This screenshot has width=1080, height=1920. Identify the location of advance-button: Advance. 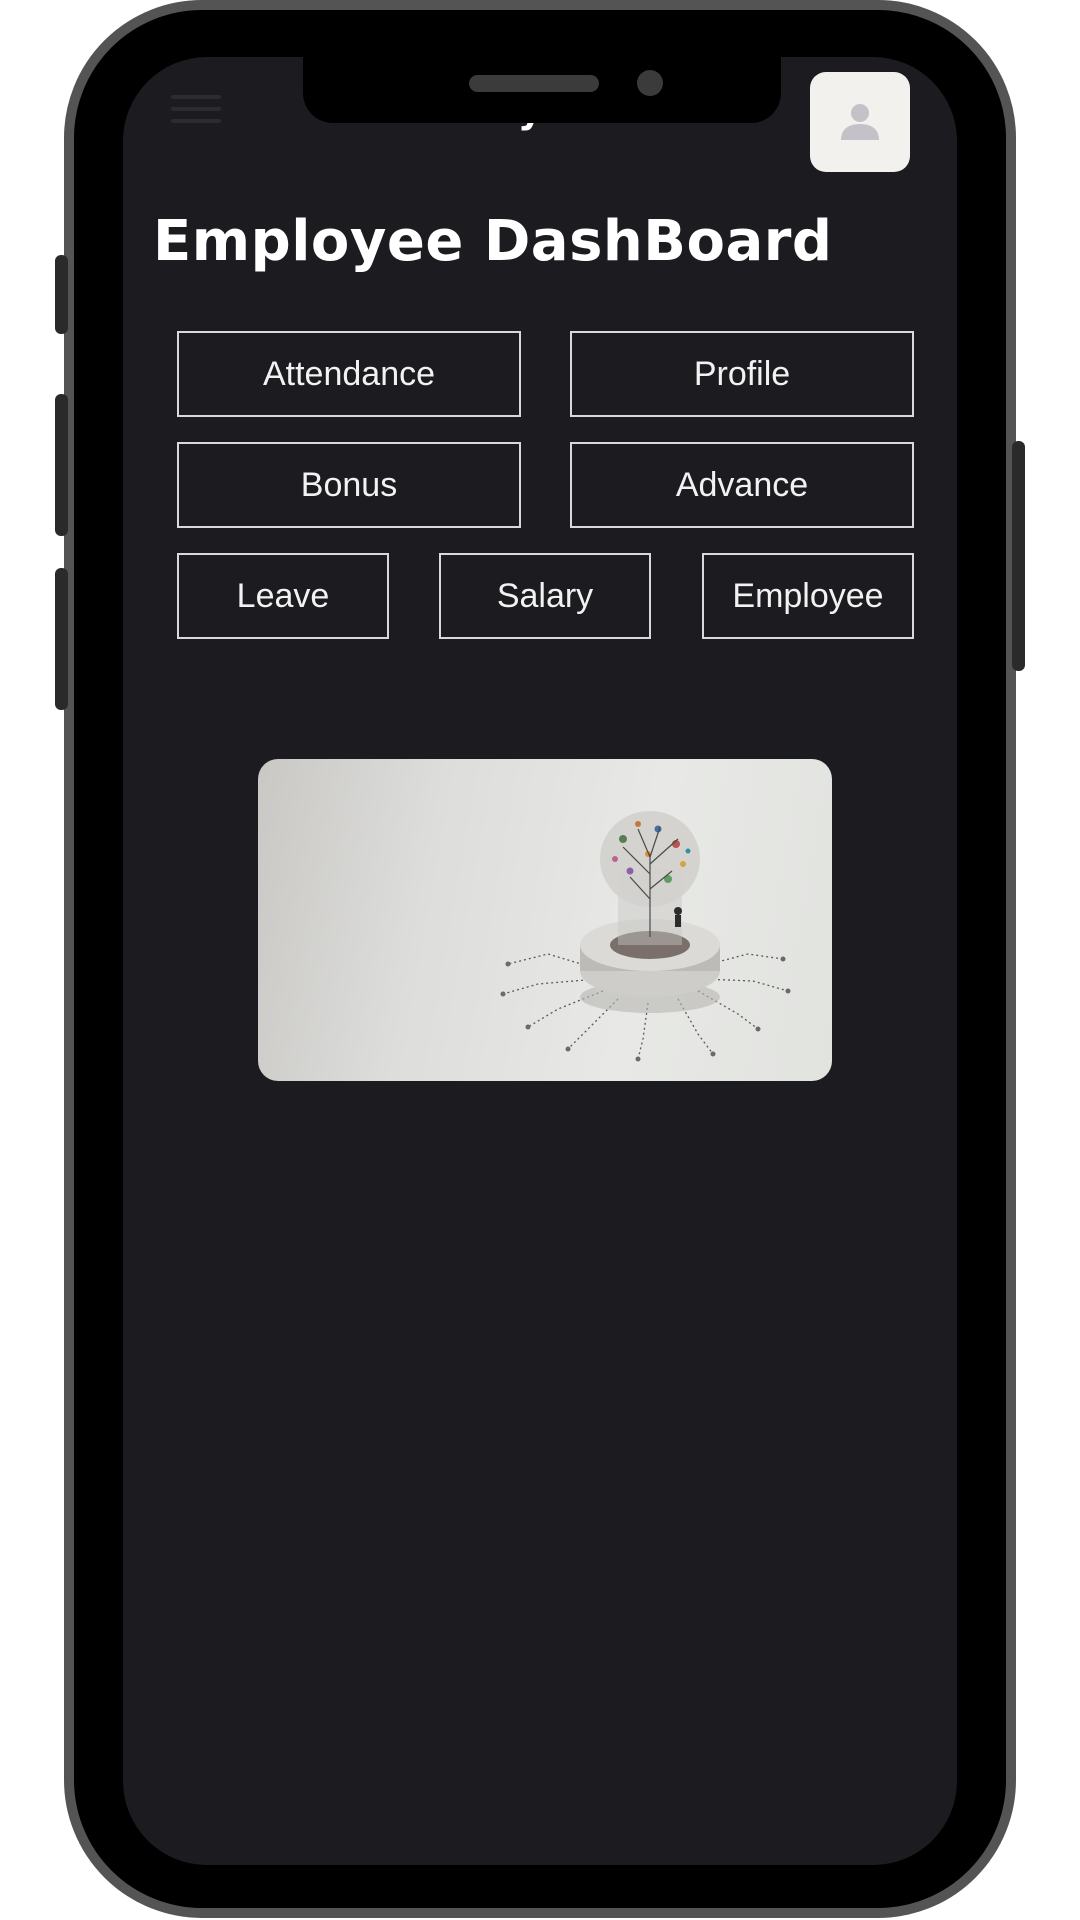
(742, 485).